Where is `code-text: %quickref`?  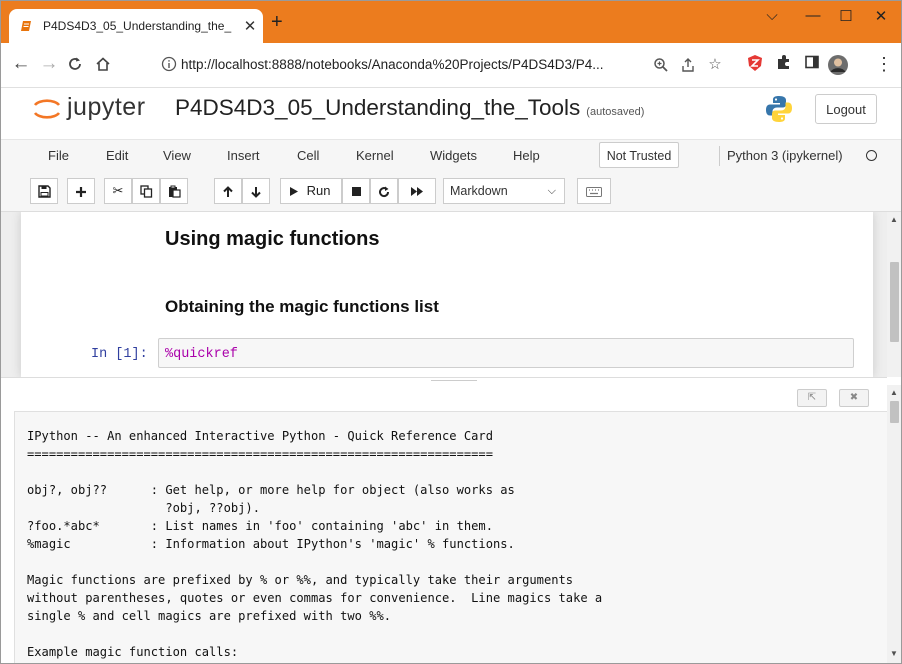 code-text: %quickref is located at coordinates (201, 354).